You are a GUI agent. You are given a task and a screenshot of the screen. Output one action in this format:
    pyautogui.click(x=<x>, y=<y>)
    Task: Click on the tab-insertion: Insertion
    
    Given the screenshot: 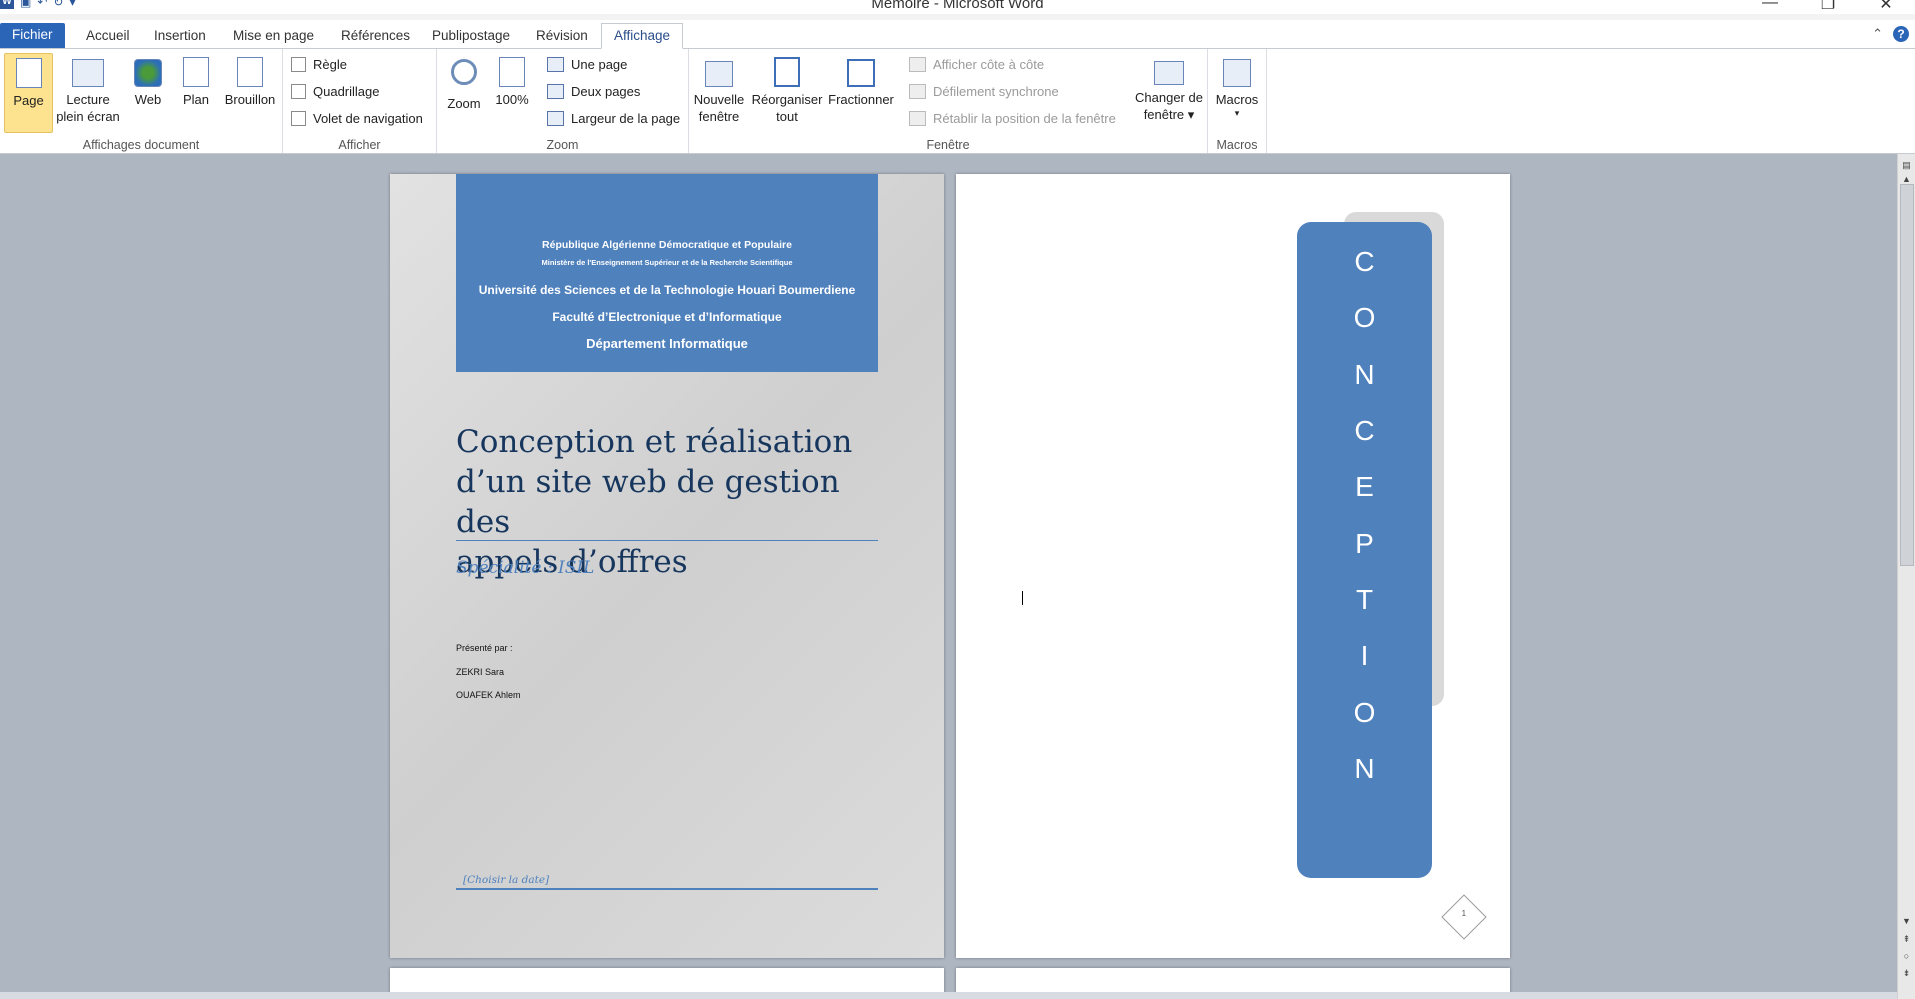 What is the action you would take?
    pyautogui.click(x=180, y=36)
    